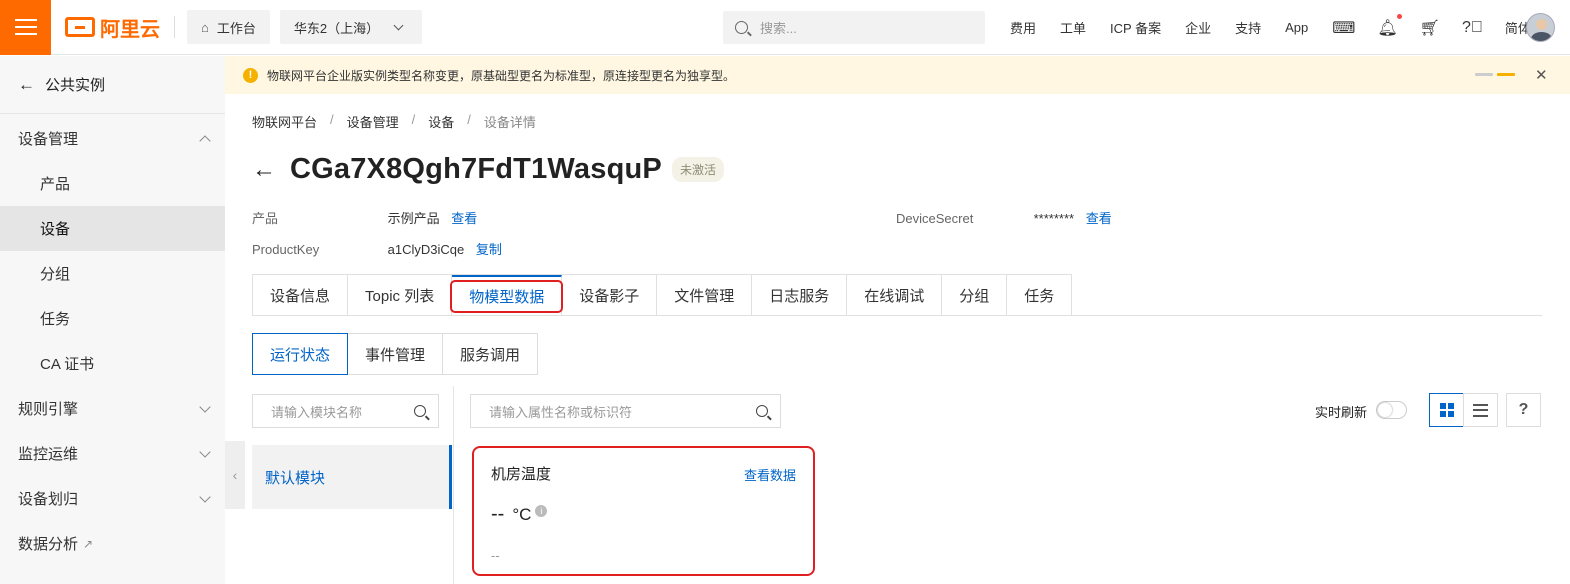 The width and height of the screenshot is (1570, 584). What do you see at coordinates (1023, 27) in the screenshot?
I see `nav-link-billing: 费用` at bounding box center [1023, 27].